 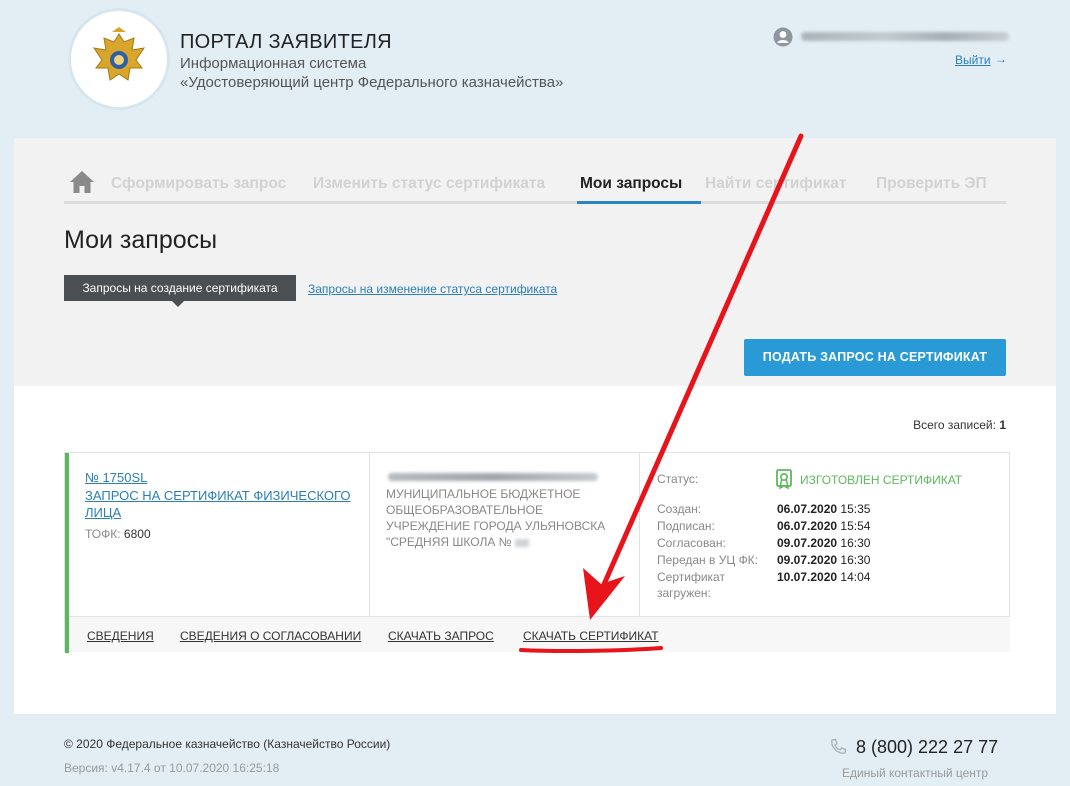 I want to click on treasury-emblem-logo, so click(x=119, y=59).